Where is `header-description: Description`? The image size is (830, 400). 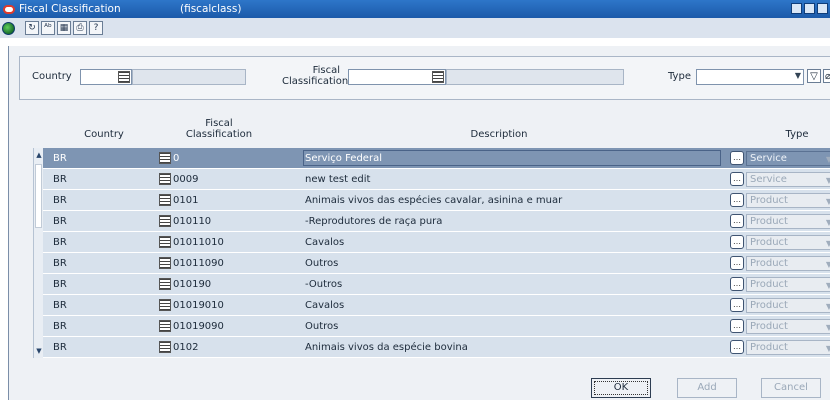
header-description: Description is located at coordinates (499, 134).